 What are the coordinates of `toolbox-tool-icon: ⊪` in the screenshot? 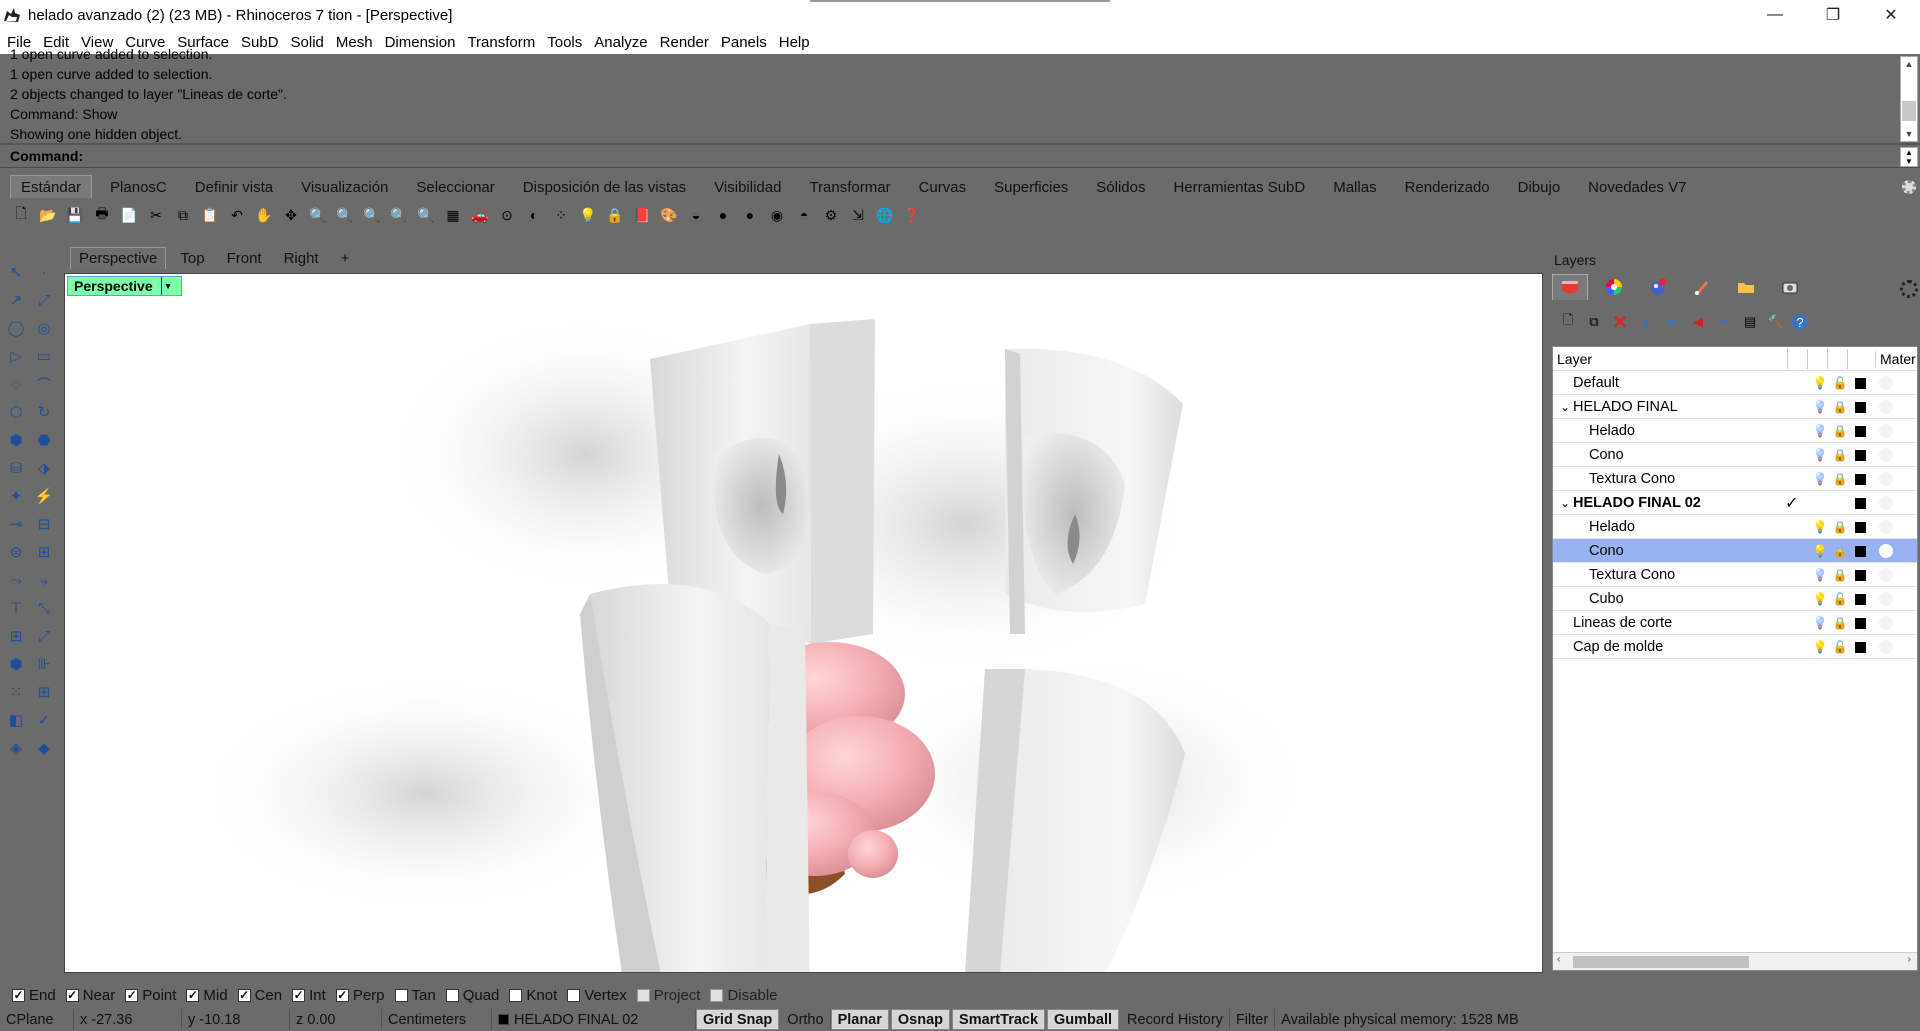 It's located at (44, 664).